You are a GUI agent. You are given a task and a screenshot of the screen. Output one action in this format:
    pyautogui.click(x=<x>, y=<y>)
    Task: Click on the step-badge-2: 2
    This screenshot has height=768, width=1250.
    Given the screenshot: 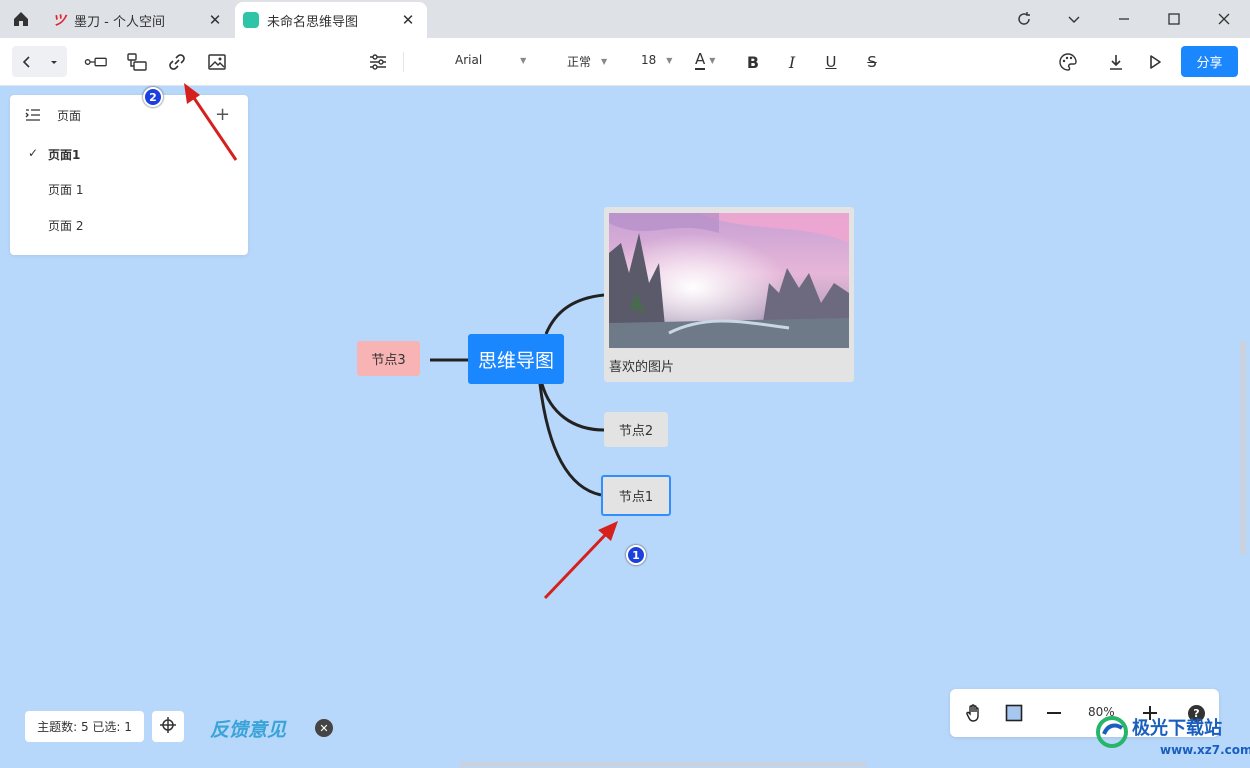 What is the action you would take?
    pyautogui.click(x=153, y=97)
    